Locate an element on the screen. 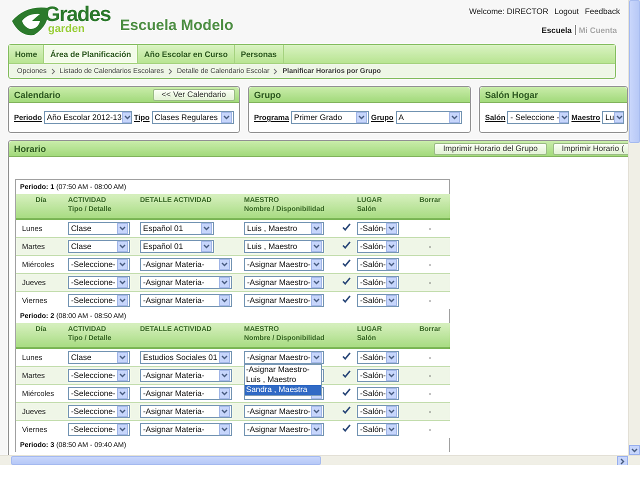  select-field: Clases Regulares is located at coordinates (193, 117).